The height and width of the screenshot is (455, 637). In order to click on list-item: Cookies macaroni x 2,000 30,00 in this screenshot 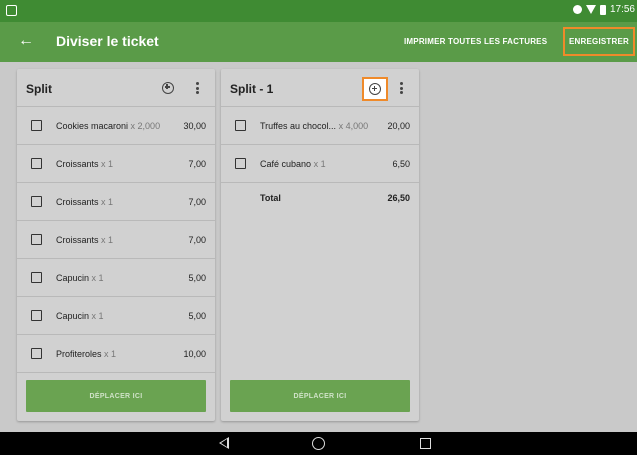, I will do `click(116, 126)`.